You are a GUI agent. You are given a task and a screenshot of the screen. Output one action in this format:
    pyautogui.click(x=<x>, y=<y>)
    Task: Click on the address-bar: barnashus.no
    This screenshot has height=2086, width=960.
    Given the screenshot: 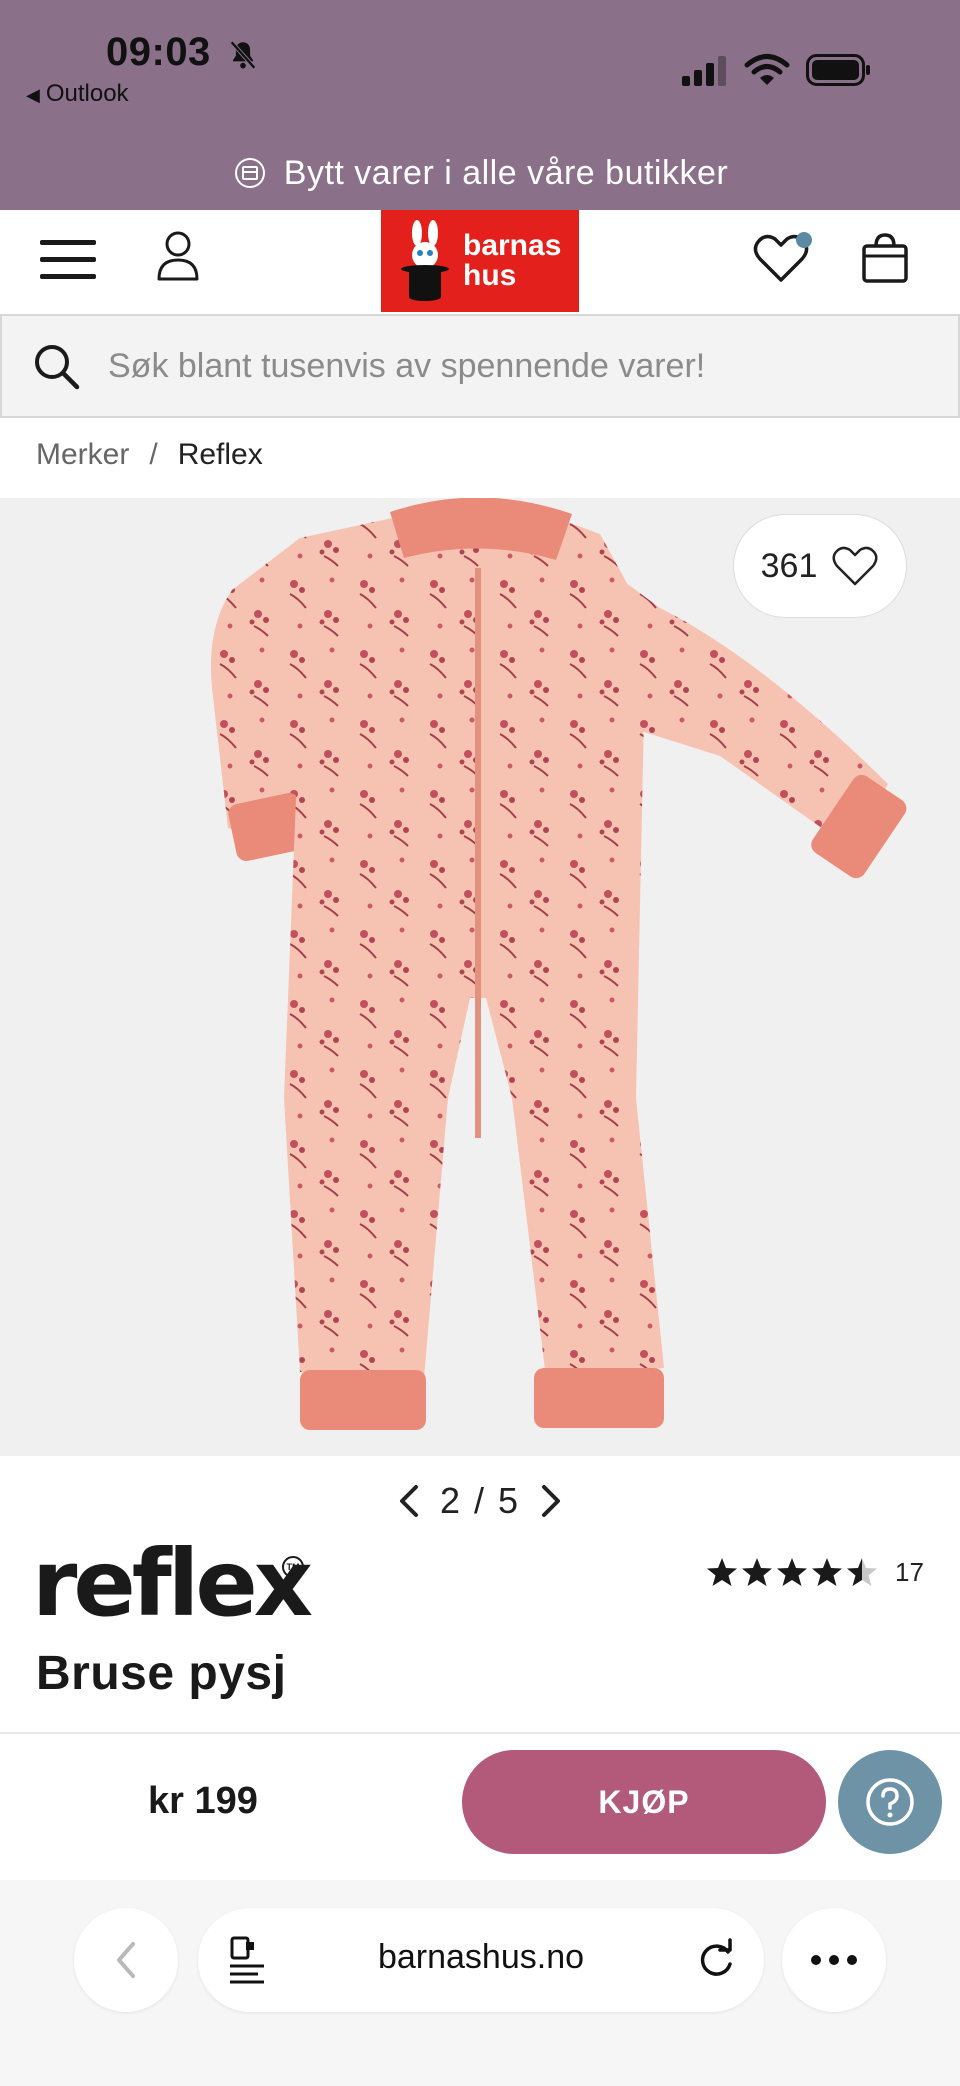 What is the action you would take?
    pyautogui.click(x=481, y=1960)
    